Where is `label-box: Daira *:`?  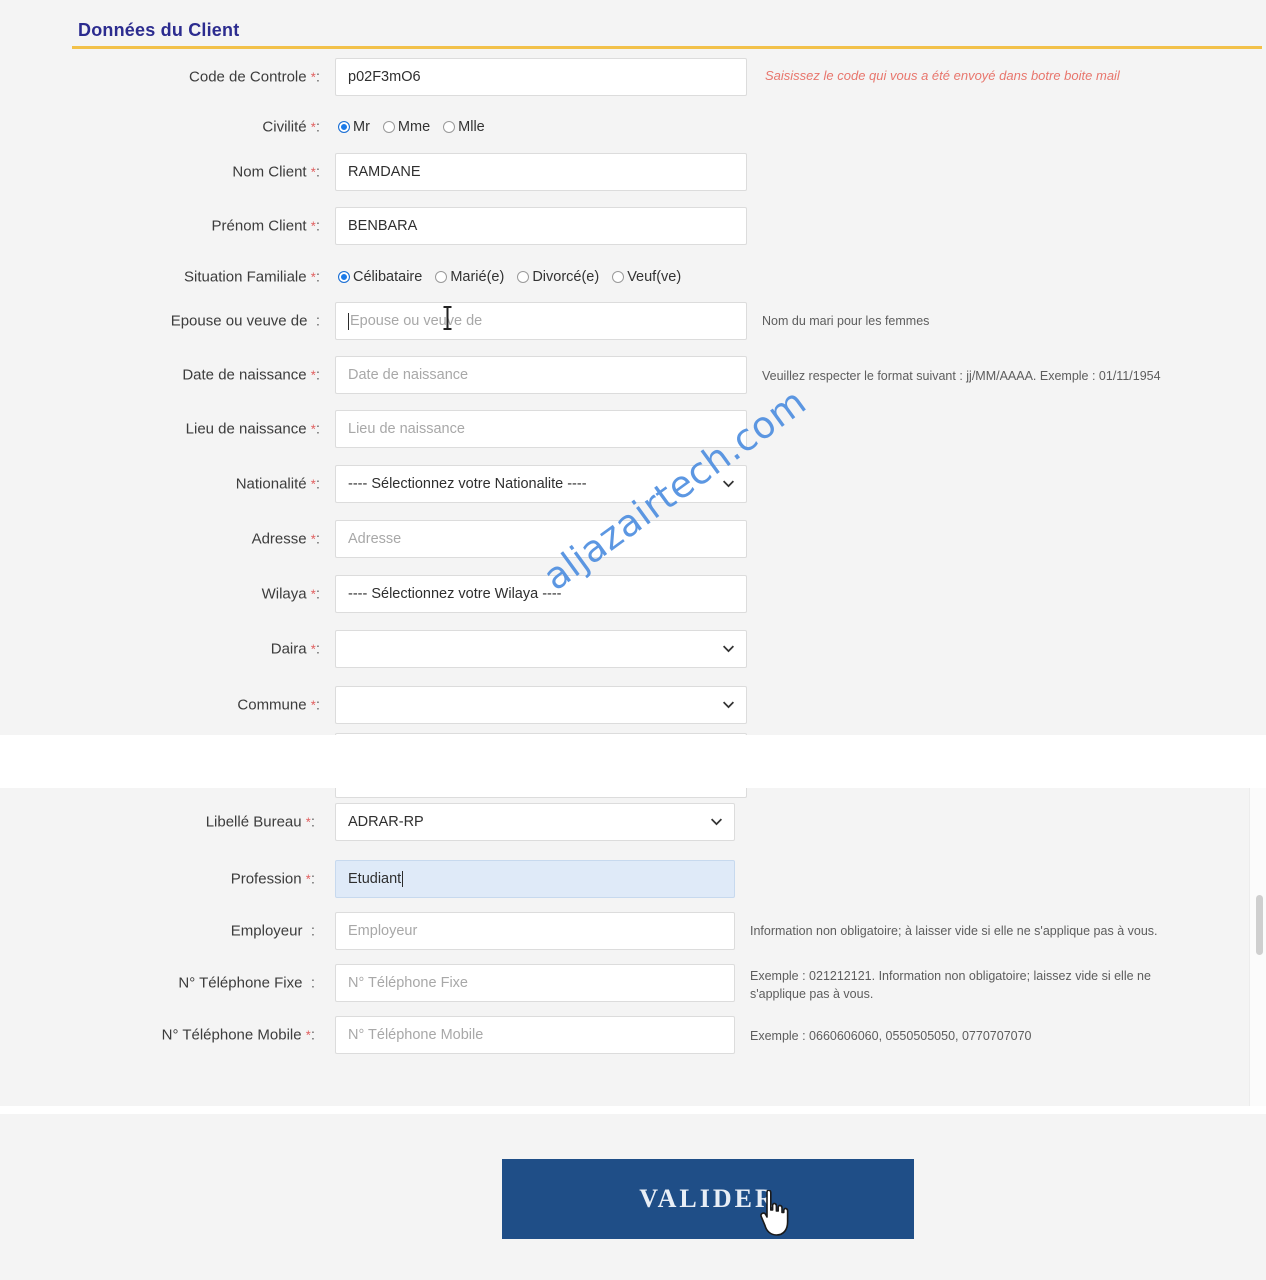
label-box: Daira *: is located at coordinates (160, 649).